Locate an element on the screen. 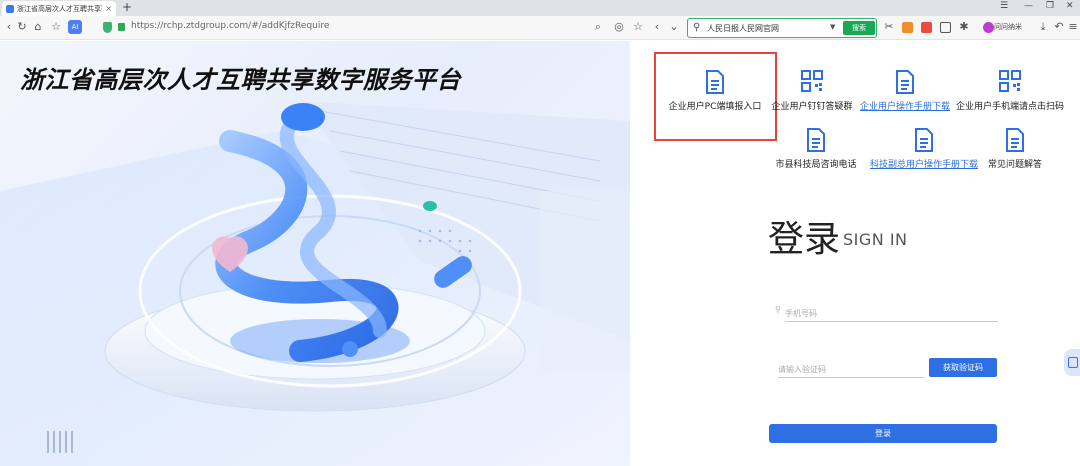 The width and height of the screenshot is (1080, 466). verification-code-input is located at coordinates (851, 369).